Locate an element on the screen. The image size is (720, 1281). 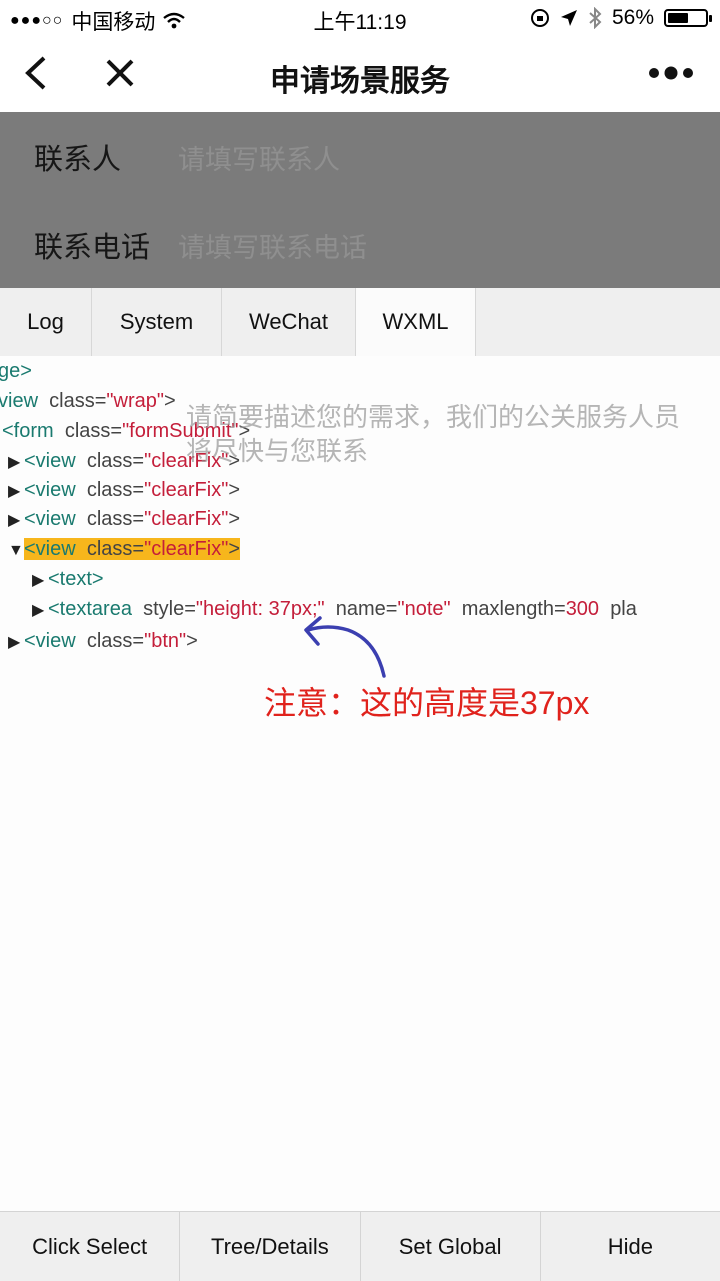
wxml-line-clearfix-3: ▶ <view class="clearFix"> is located at coordinates (124, 519).